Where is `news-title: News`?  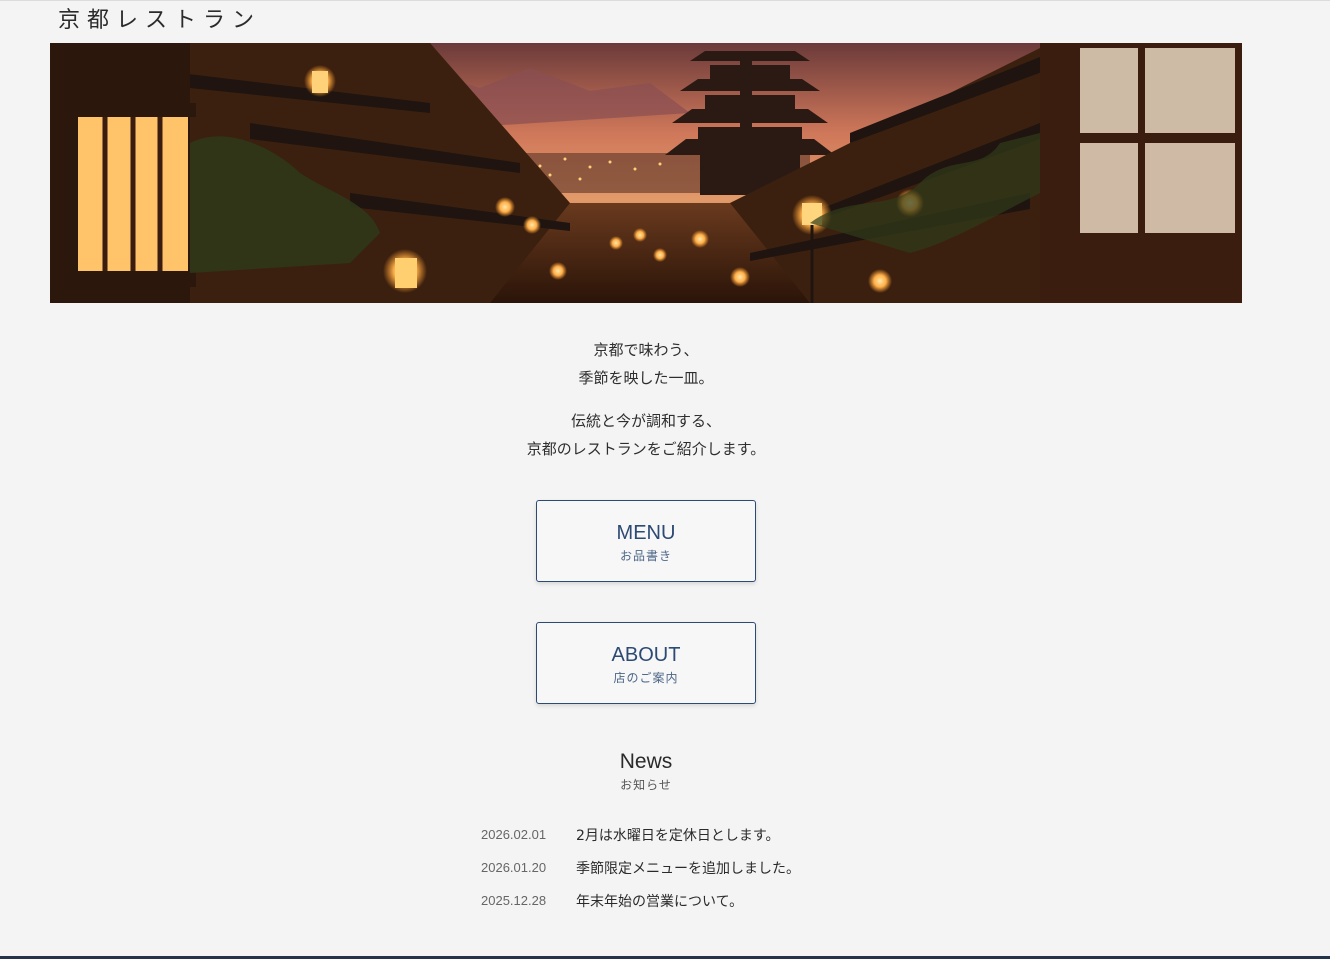 news-title: News is located at coordinates (646, 761).